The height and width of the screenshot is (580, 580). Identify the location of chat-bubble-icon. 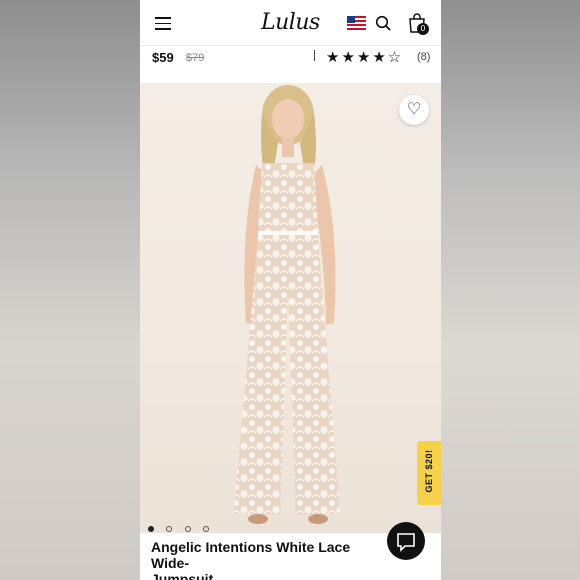
(406, 542).